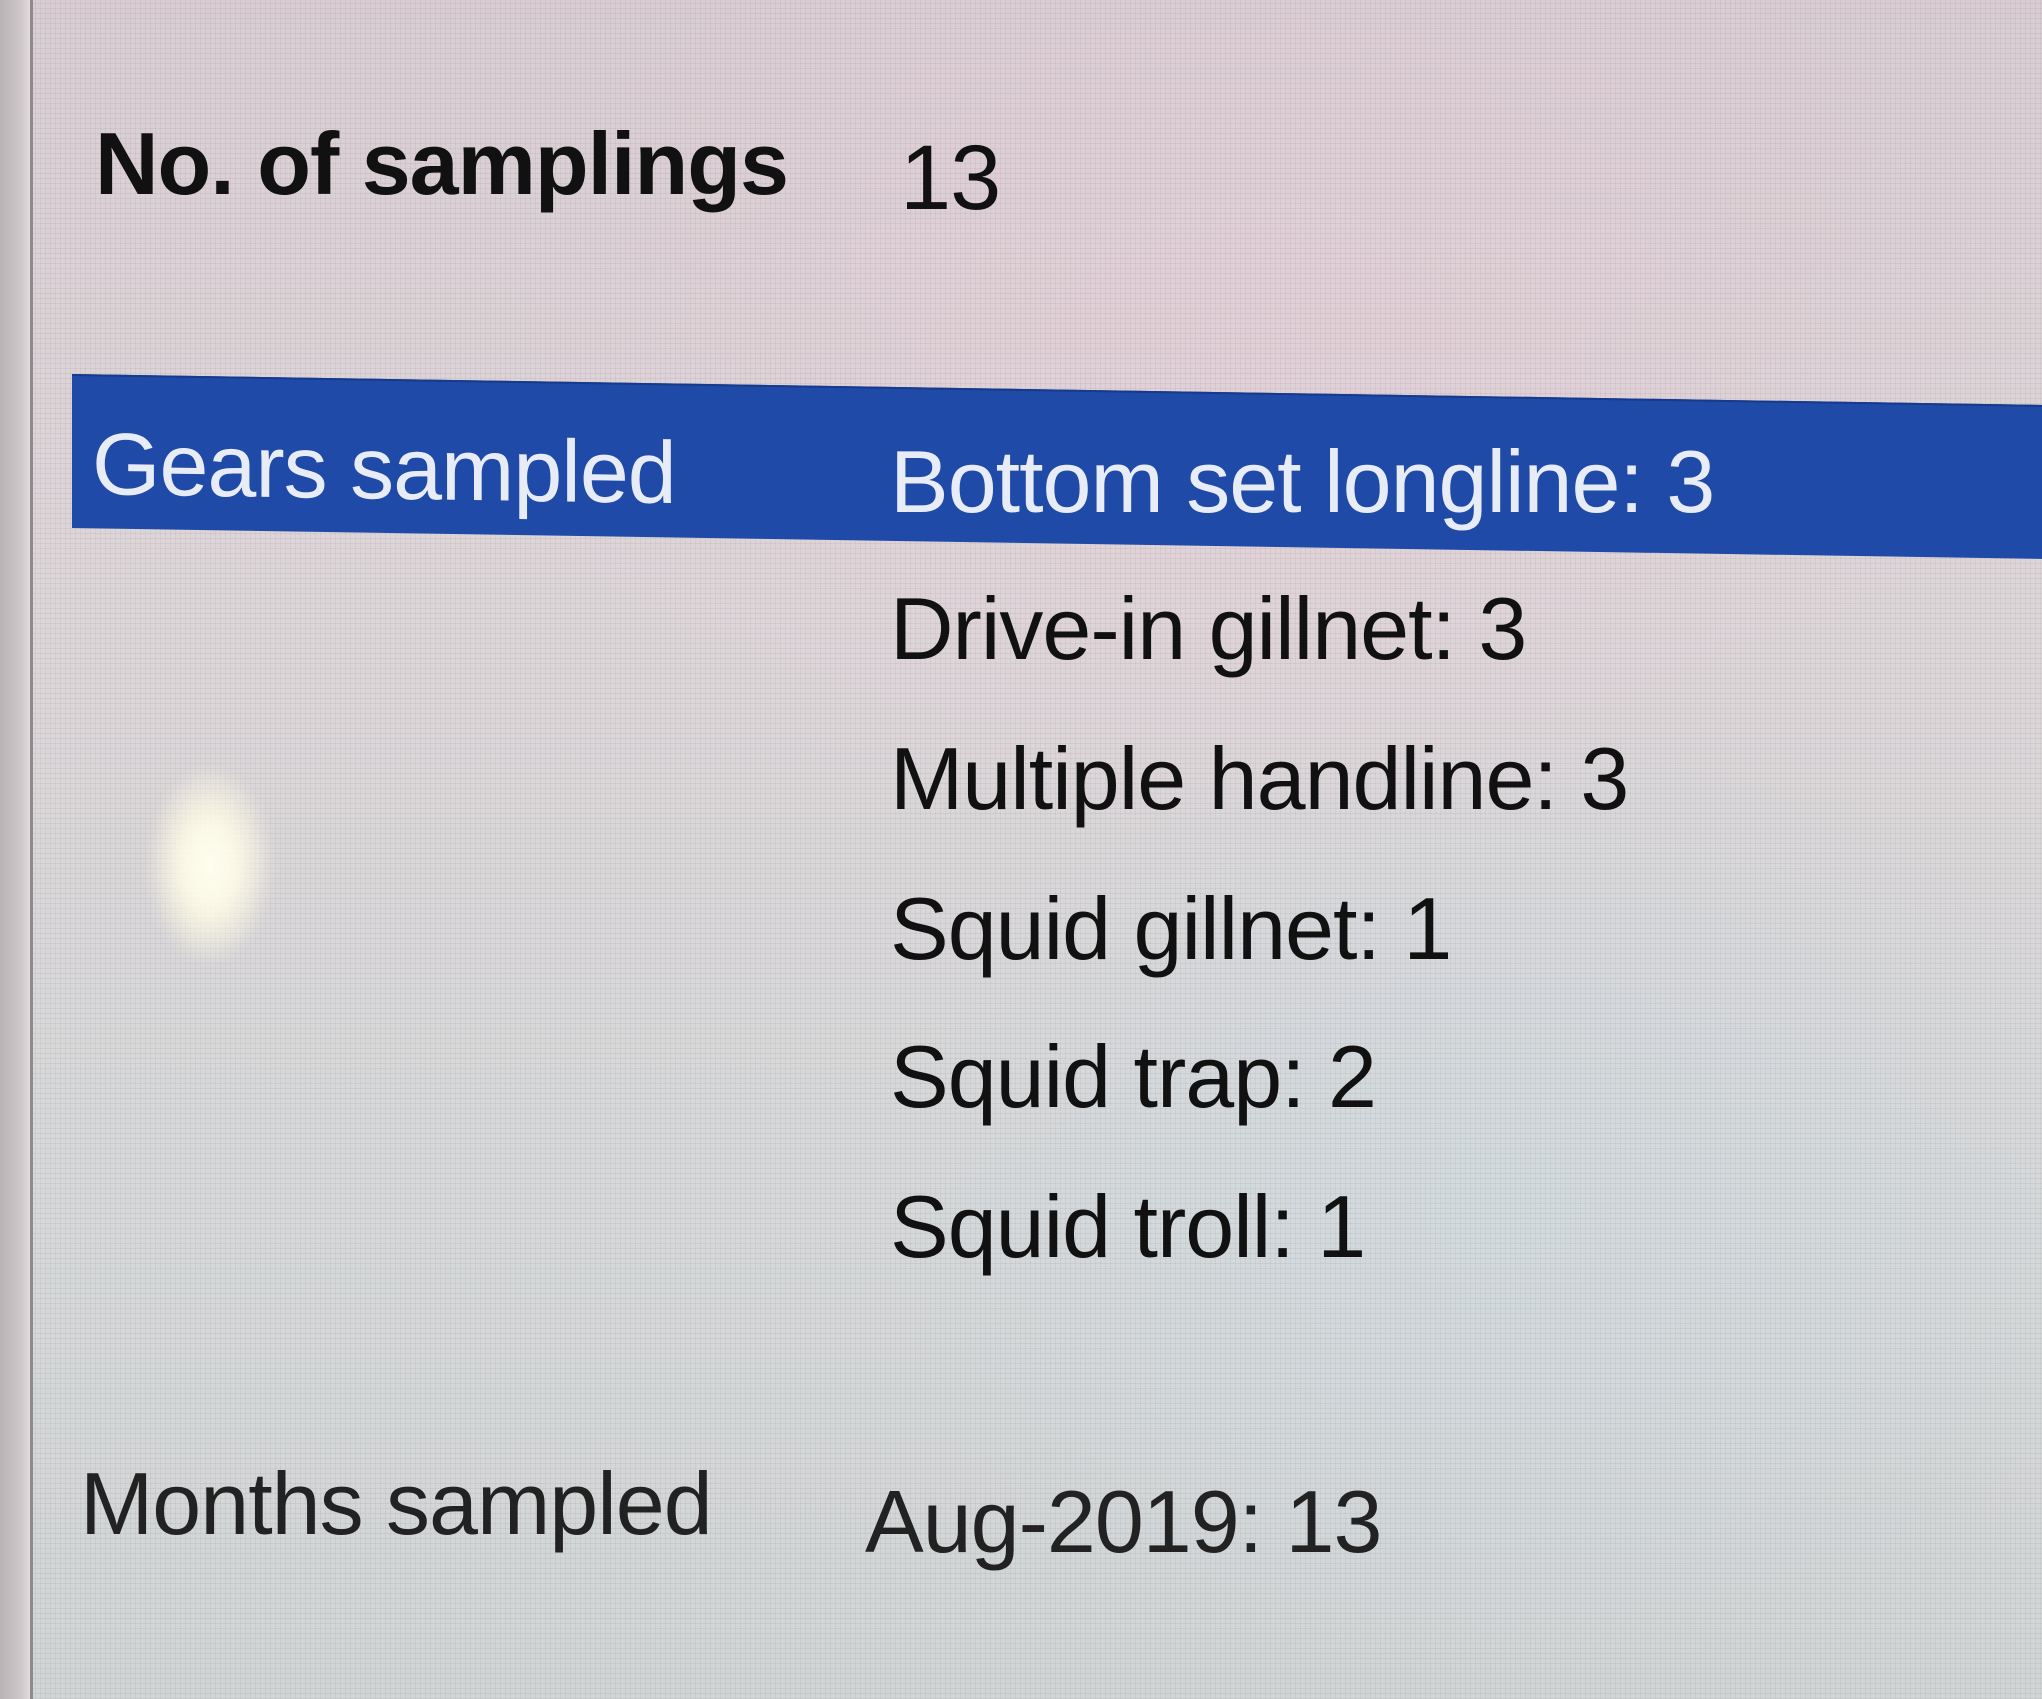 The height and width of the screenshot is (1699, 2042). What do you see at coordinates (1259, 779) in the screenshot?
I see `gear-item-multiple-handline: Multiple handline: 3` at bounding box center [1259, 779].